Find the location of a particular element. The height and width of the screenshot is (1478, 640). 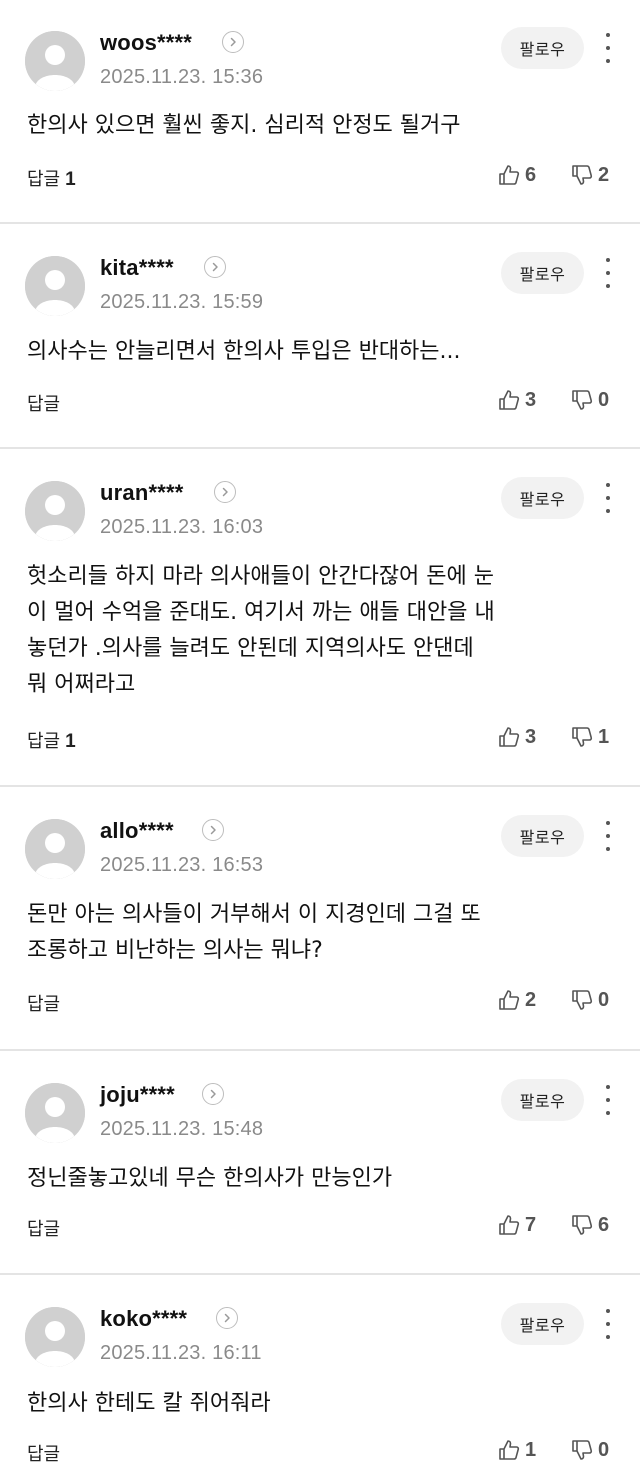

like-button: 6 is located at coordinates (516, 175).